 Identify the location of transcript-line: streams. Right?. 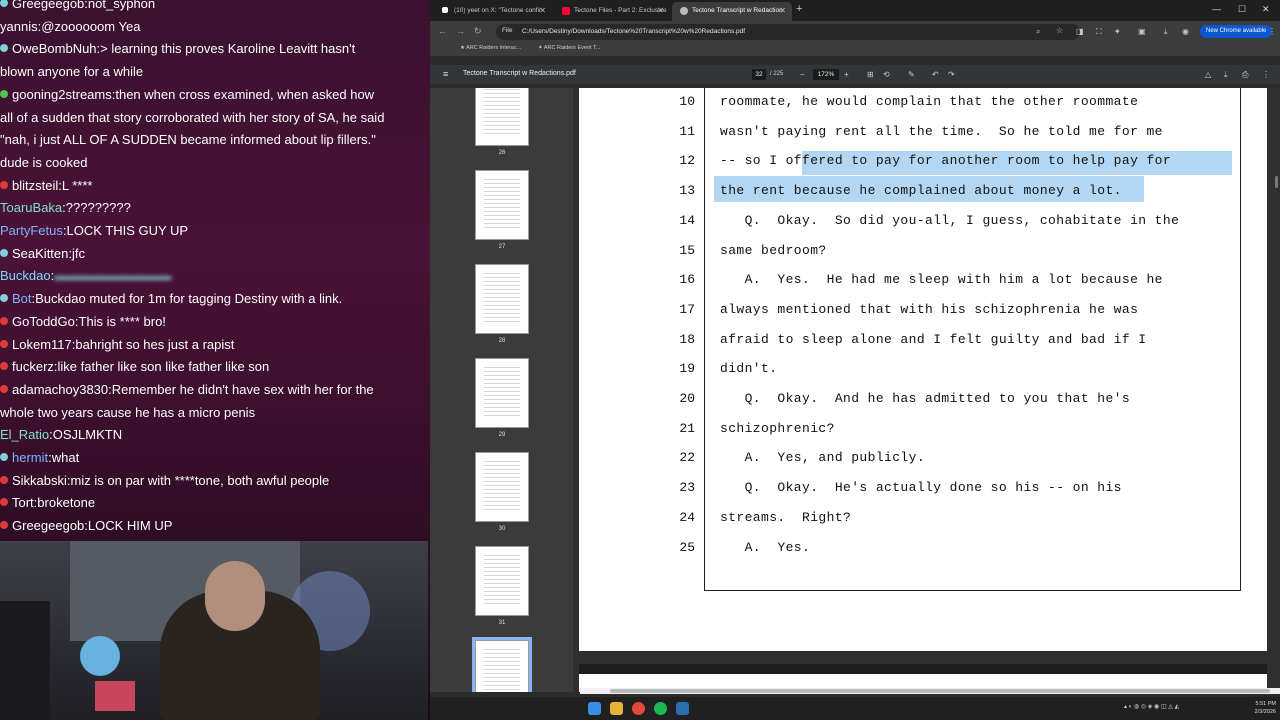
(785, 517).